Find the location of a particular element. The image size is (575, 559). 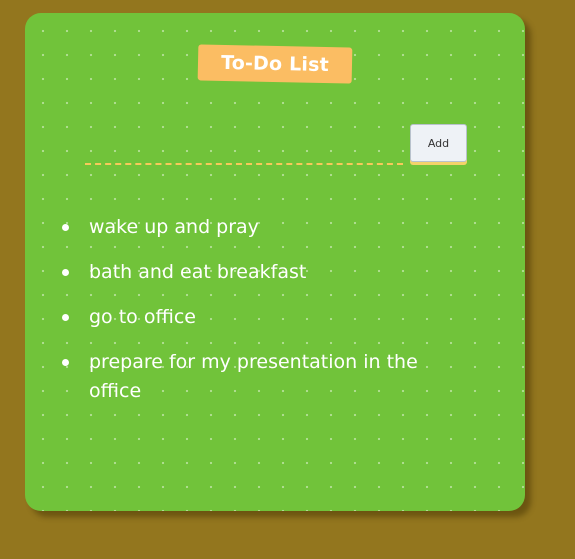

todo-item: bath and eat breakfast is located at coordinates (255, 272).